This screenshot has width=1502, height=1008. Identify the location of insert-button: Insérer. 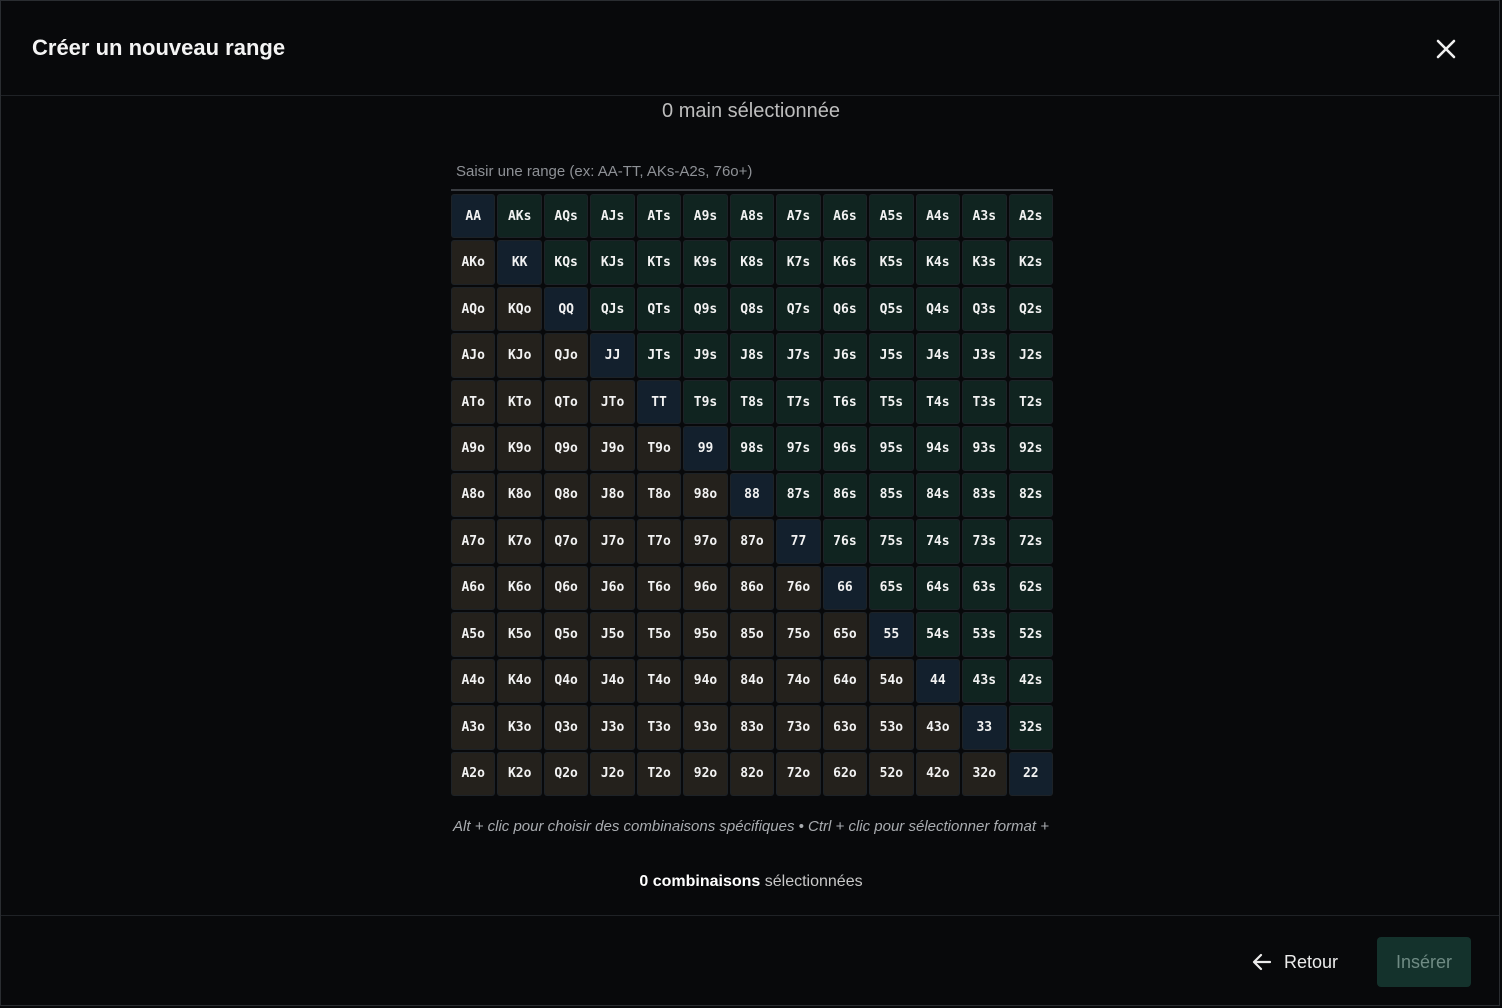
(1424, 962).